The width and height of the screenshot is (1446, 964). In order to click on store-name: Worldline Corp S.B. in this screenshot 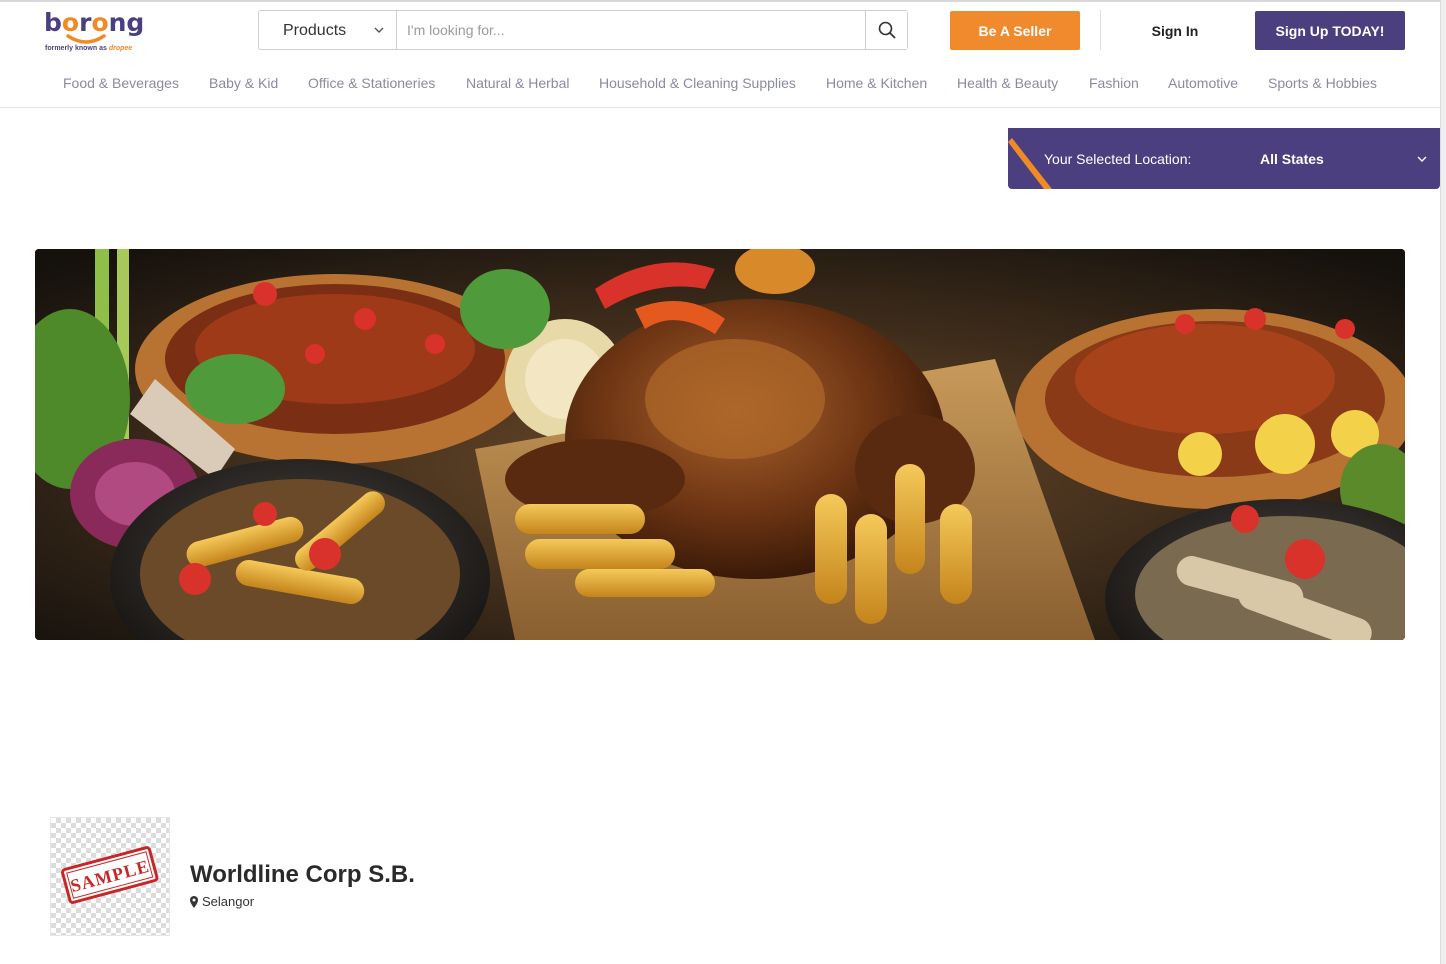, I will do `click(302, 874)`.